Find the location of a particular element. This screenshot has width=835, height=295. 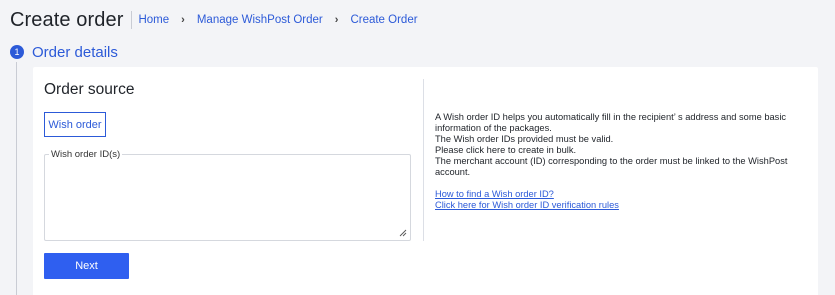

page-title: Create order is located at coordinates (67, 19).